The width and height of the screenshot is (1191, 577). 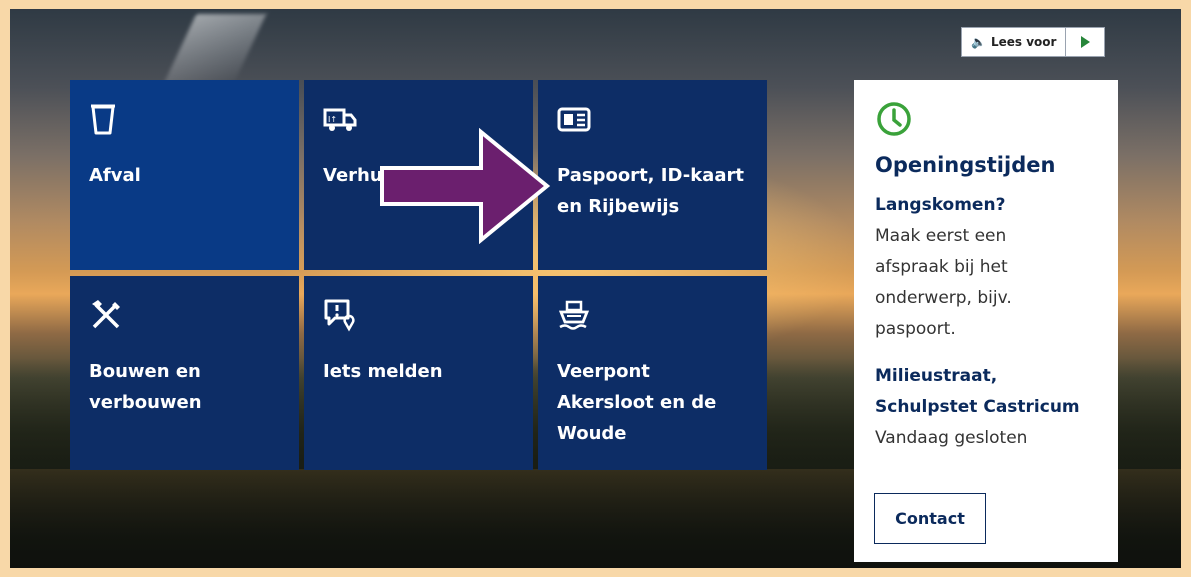 I want to click on visit-title: Langskomen?, so click(x=940, y=205).